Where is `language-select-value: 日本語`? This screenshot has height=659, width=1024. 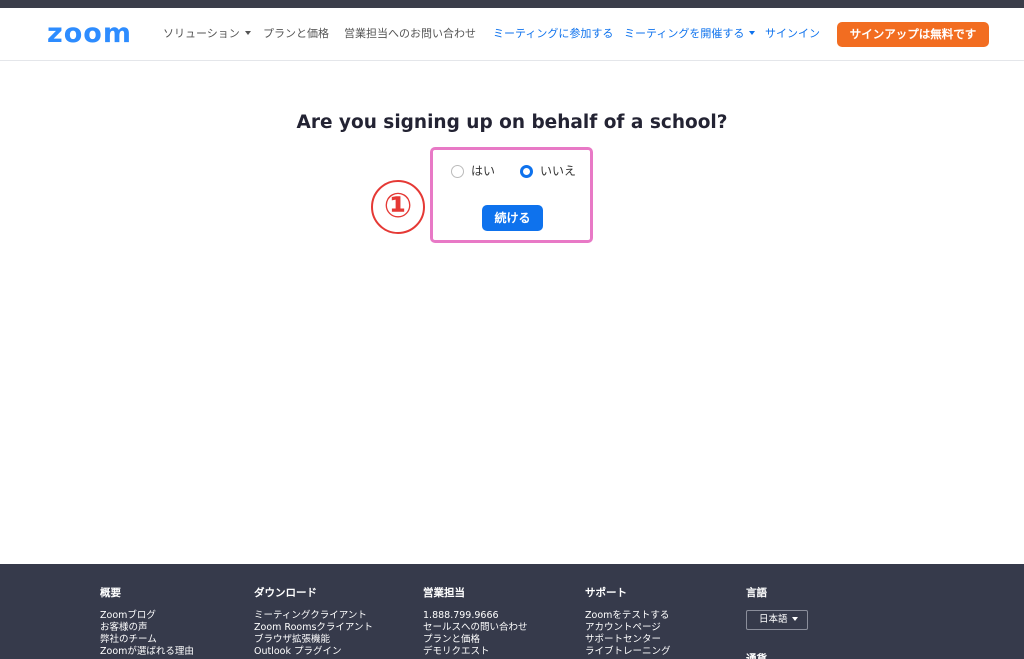
language-select-value: 日本語 is located at coordinates (773, 619).